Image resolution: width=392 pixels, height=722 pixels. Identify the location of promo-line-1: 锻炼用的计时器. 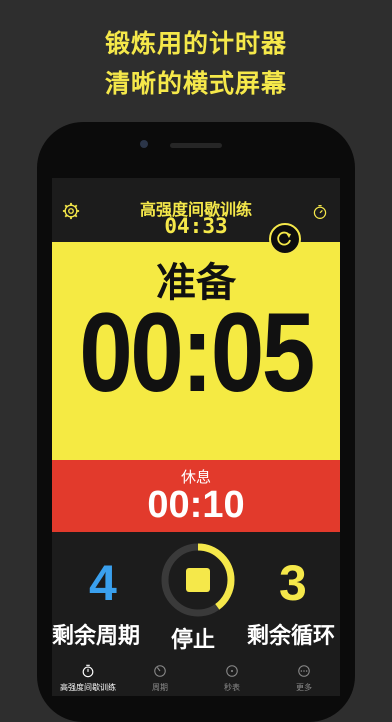
(195, 43).